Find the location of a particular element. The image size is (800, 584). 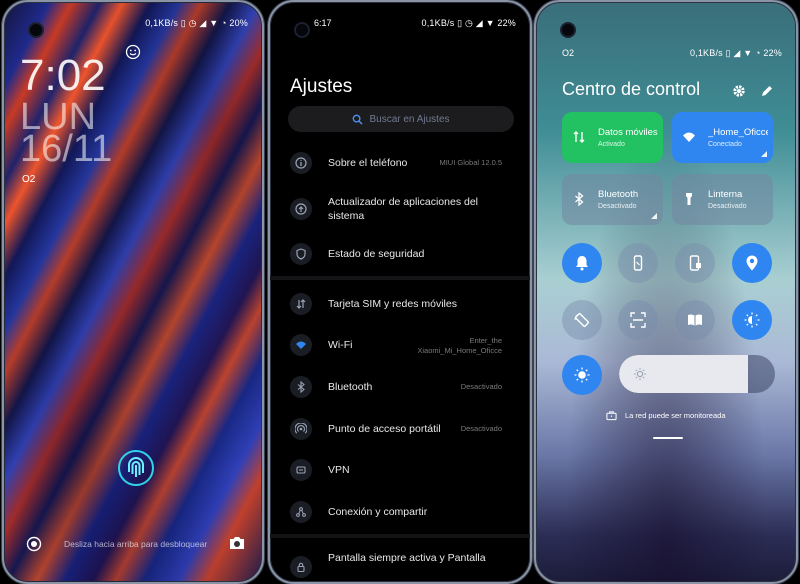

briefcase-icon is located at coordinates (611, 416).